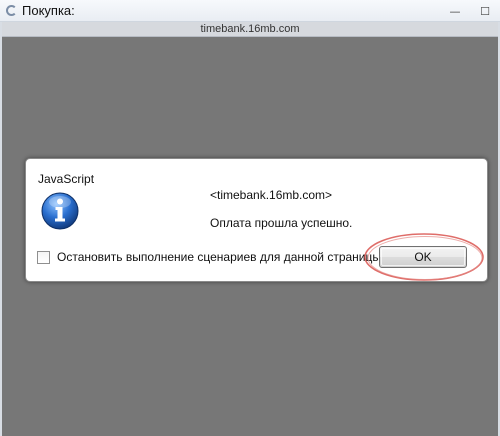 This screenshot has height=436, width=500. I want to click on stop-scripts-checkbox, so click(43, 257).